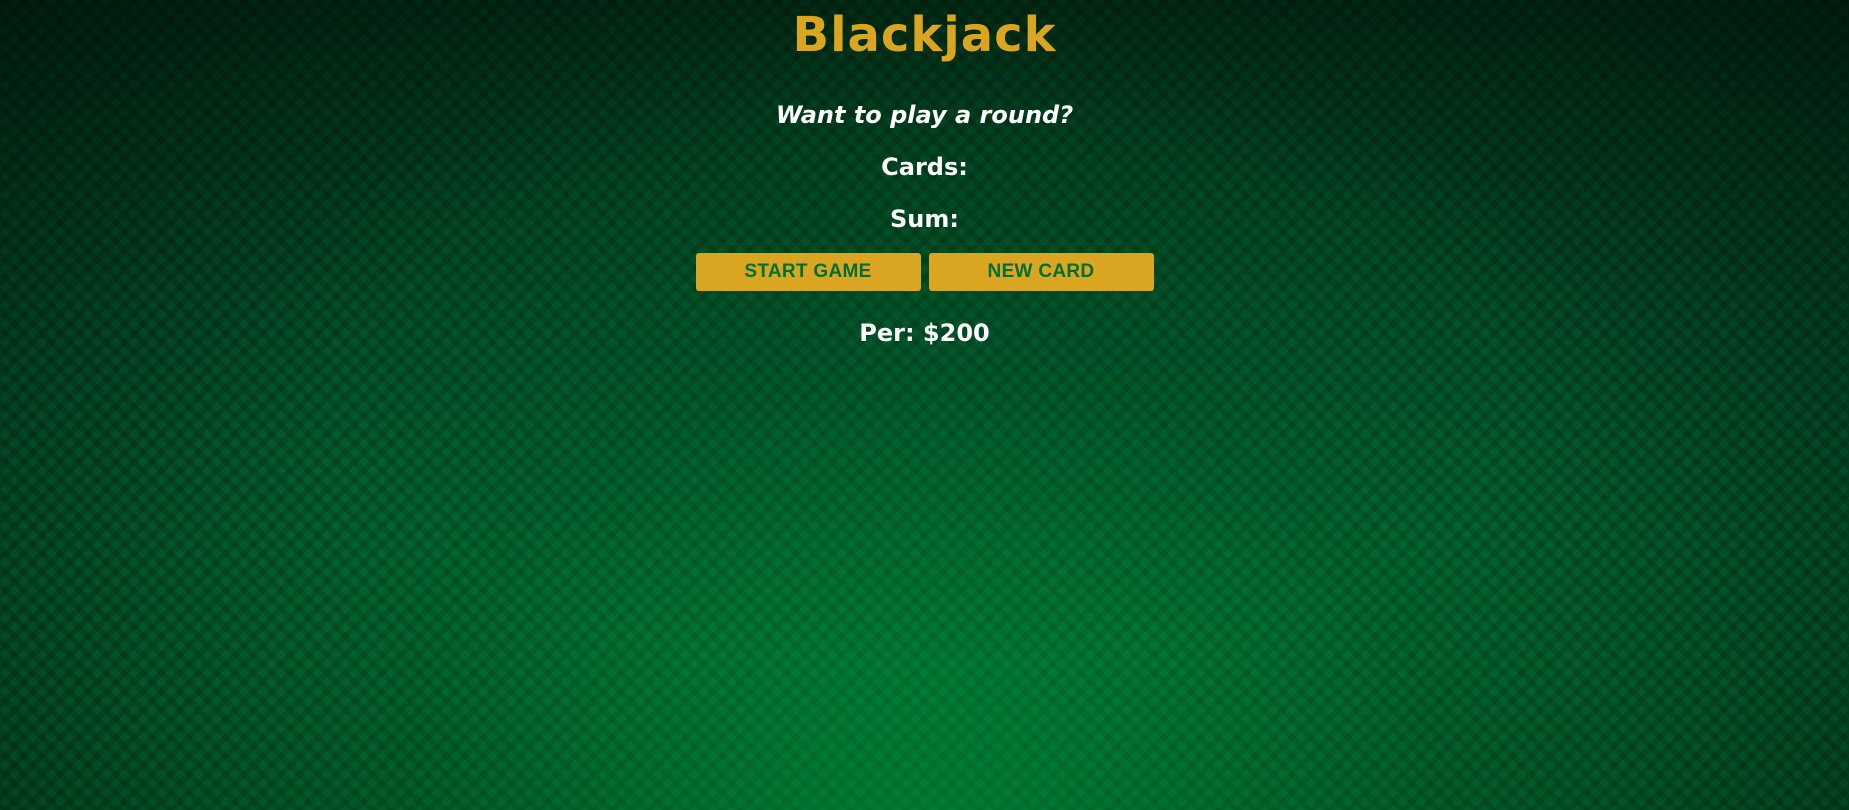 This screenshot has height=810, width=1849. I want to click on sum-label: Sum:, so click(924, 219).